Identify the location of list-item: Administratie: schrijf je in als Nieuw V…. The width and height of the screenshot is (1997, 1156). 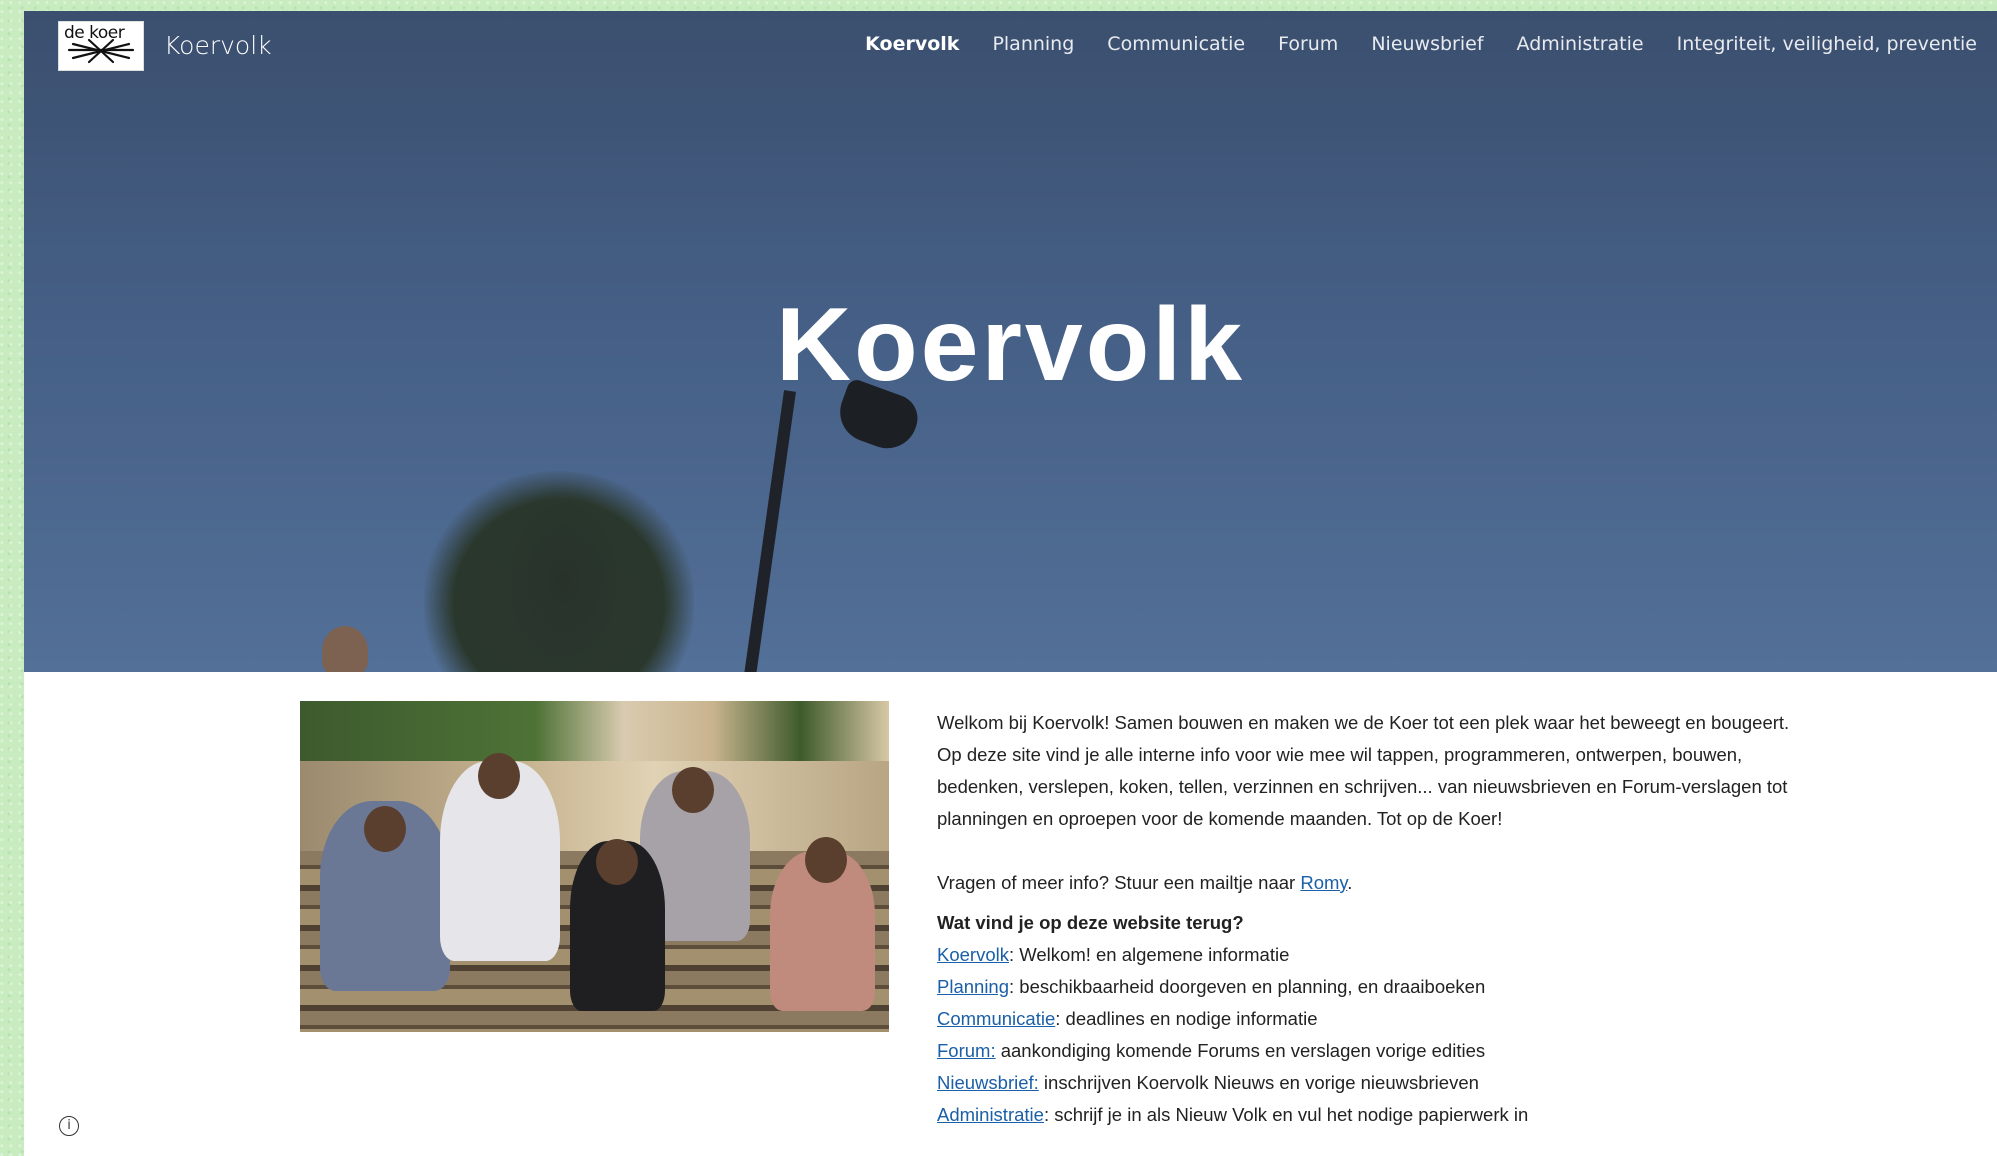
(1367, 1115).